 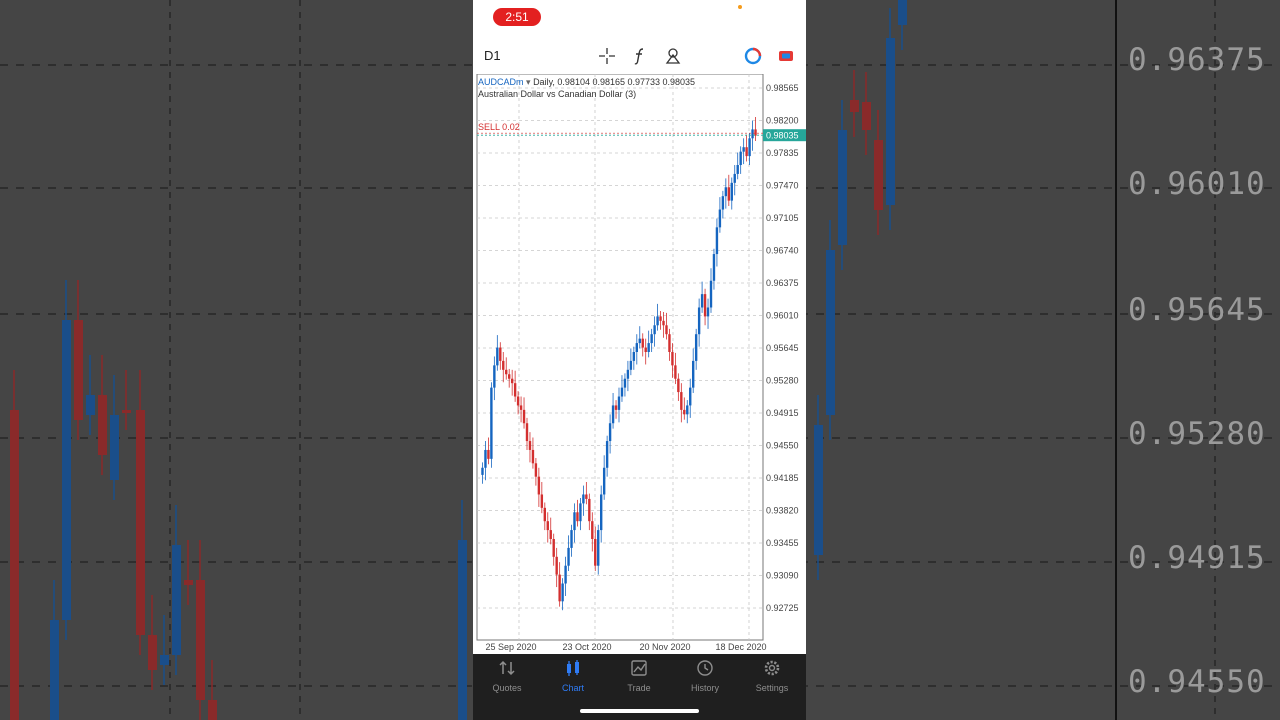 What do you see at coordinates (782, 608) in the screenshot?
I see `y-tick-label: 0.92725` at bounding box center [782, 608].